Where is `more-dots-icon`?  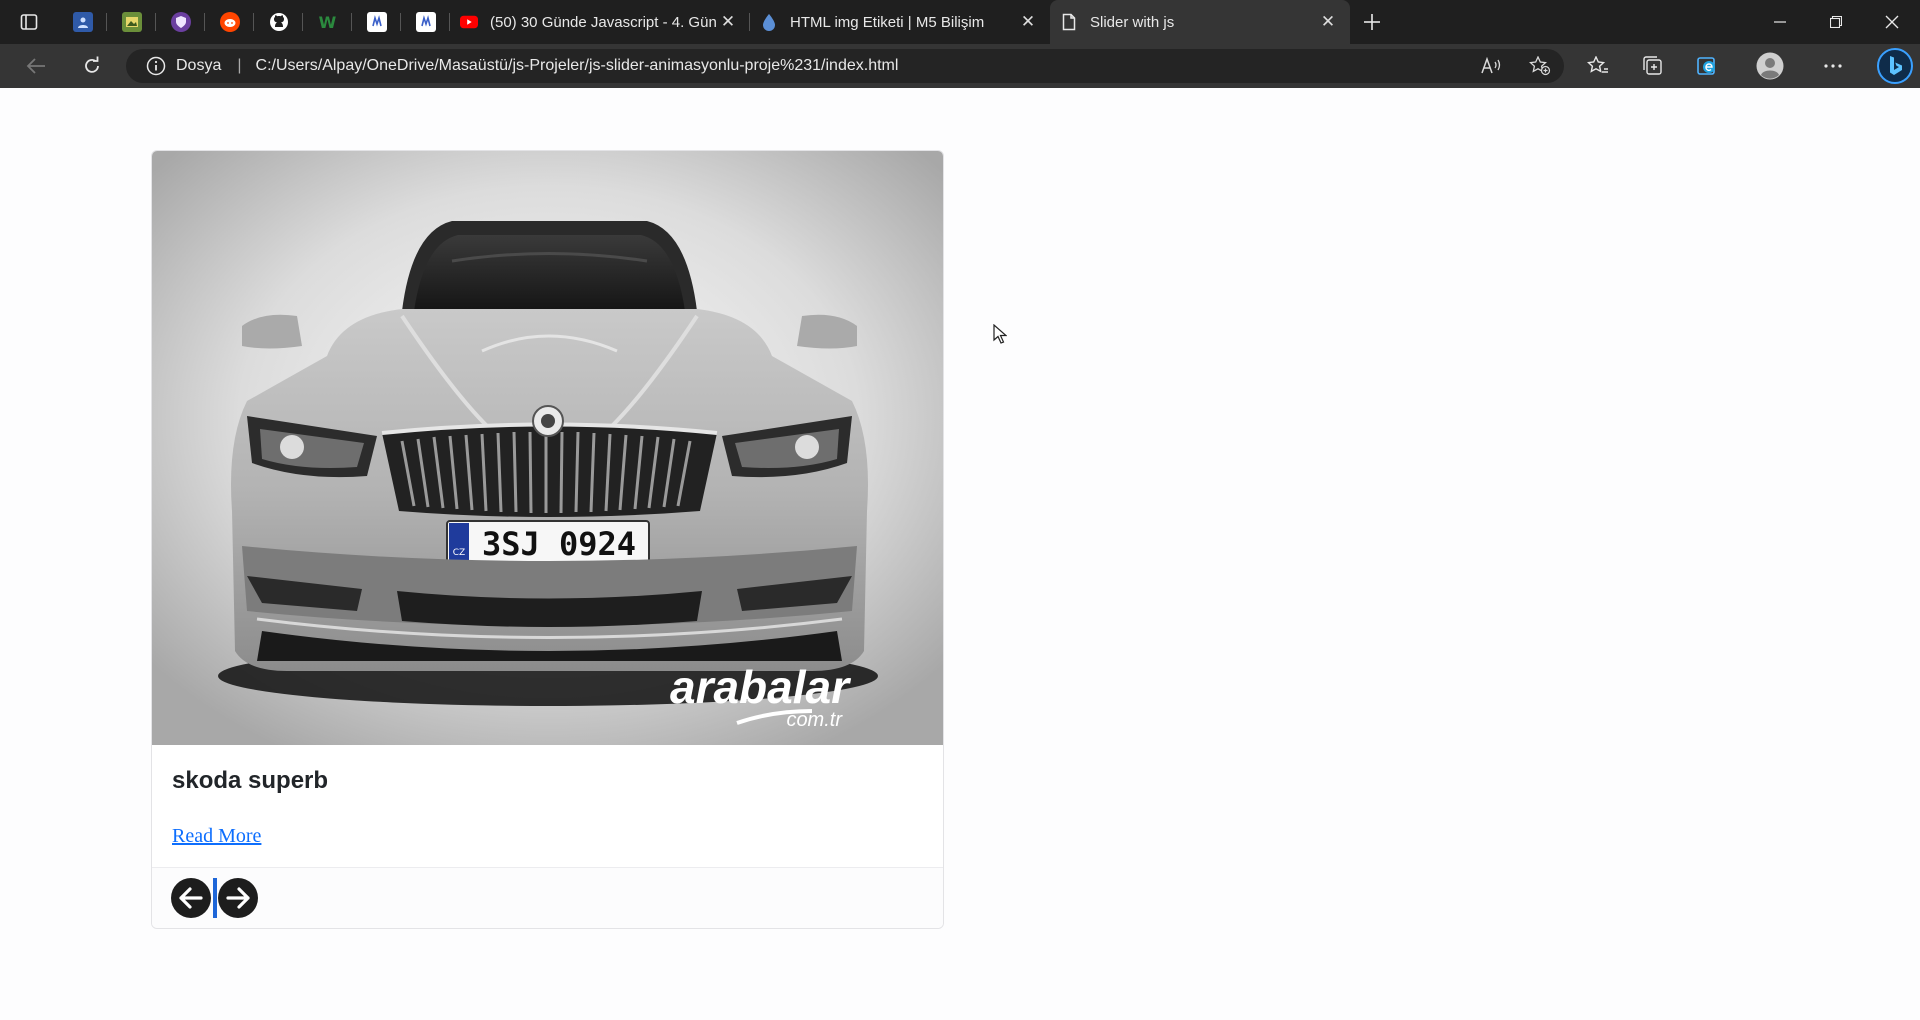
more-dots-icon is located at coordinates (1832, 66).